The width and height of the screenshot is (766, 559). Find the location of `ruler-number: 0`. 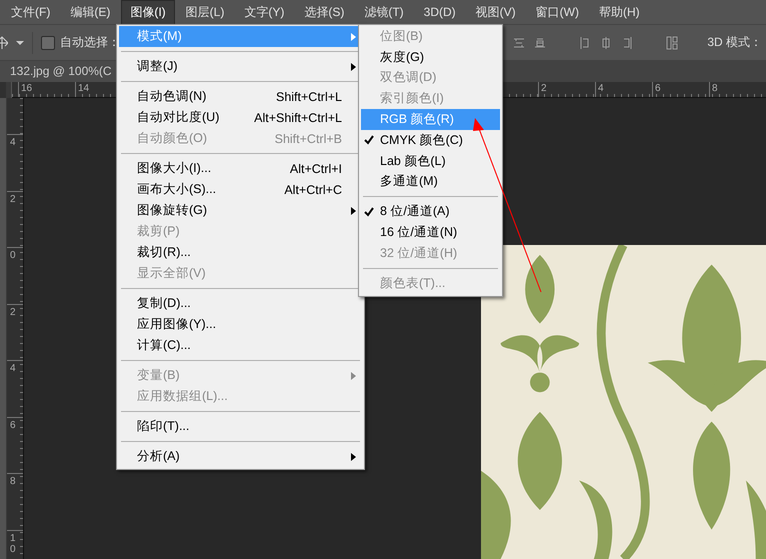

ruler-number: 0 is located at coordinates (13, 255).